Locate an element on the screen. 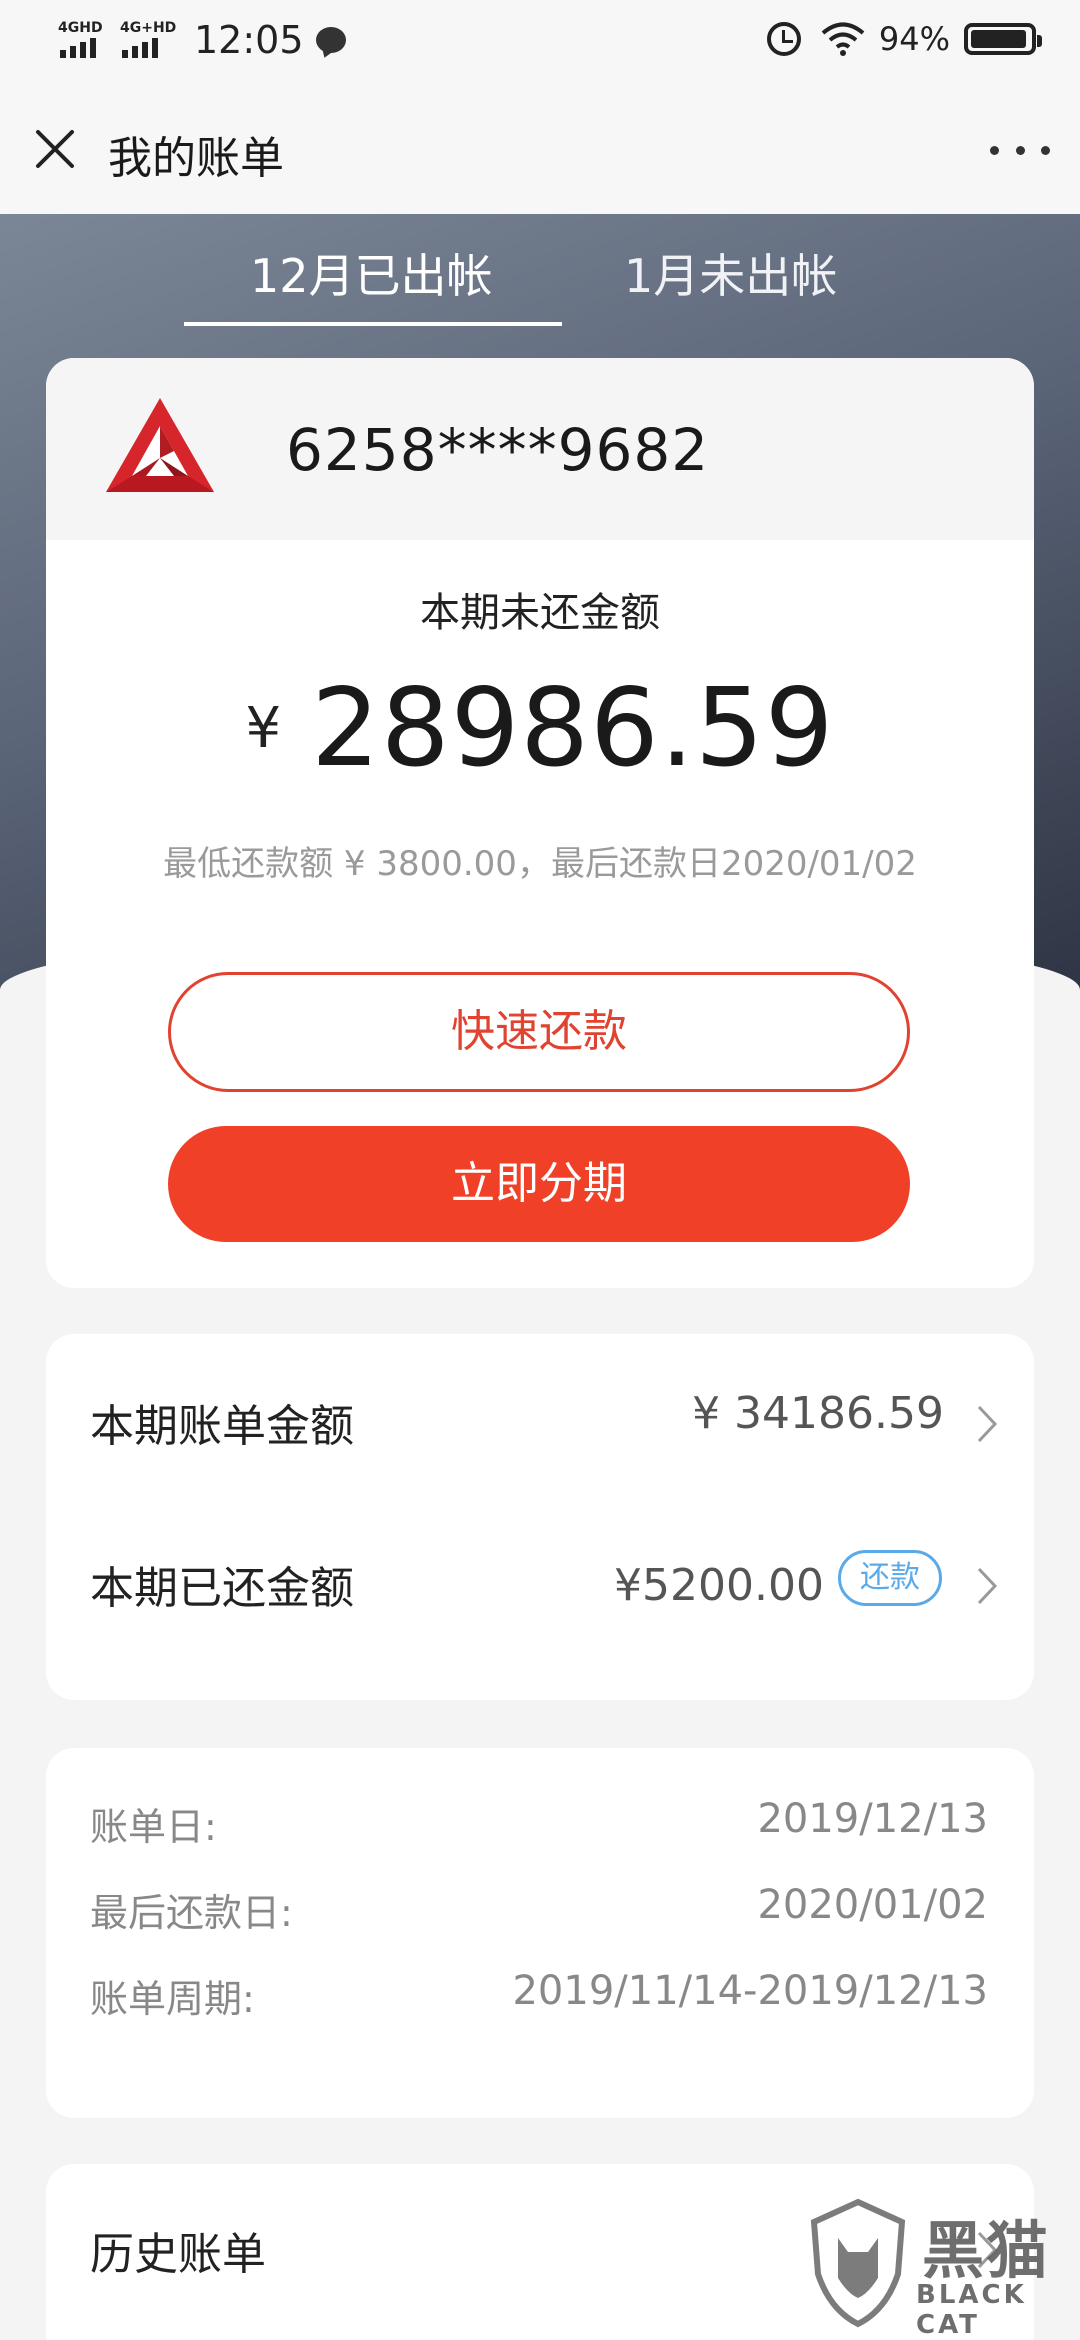  more-icon is located at coordinates (1020, 150).